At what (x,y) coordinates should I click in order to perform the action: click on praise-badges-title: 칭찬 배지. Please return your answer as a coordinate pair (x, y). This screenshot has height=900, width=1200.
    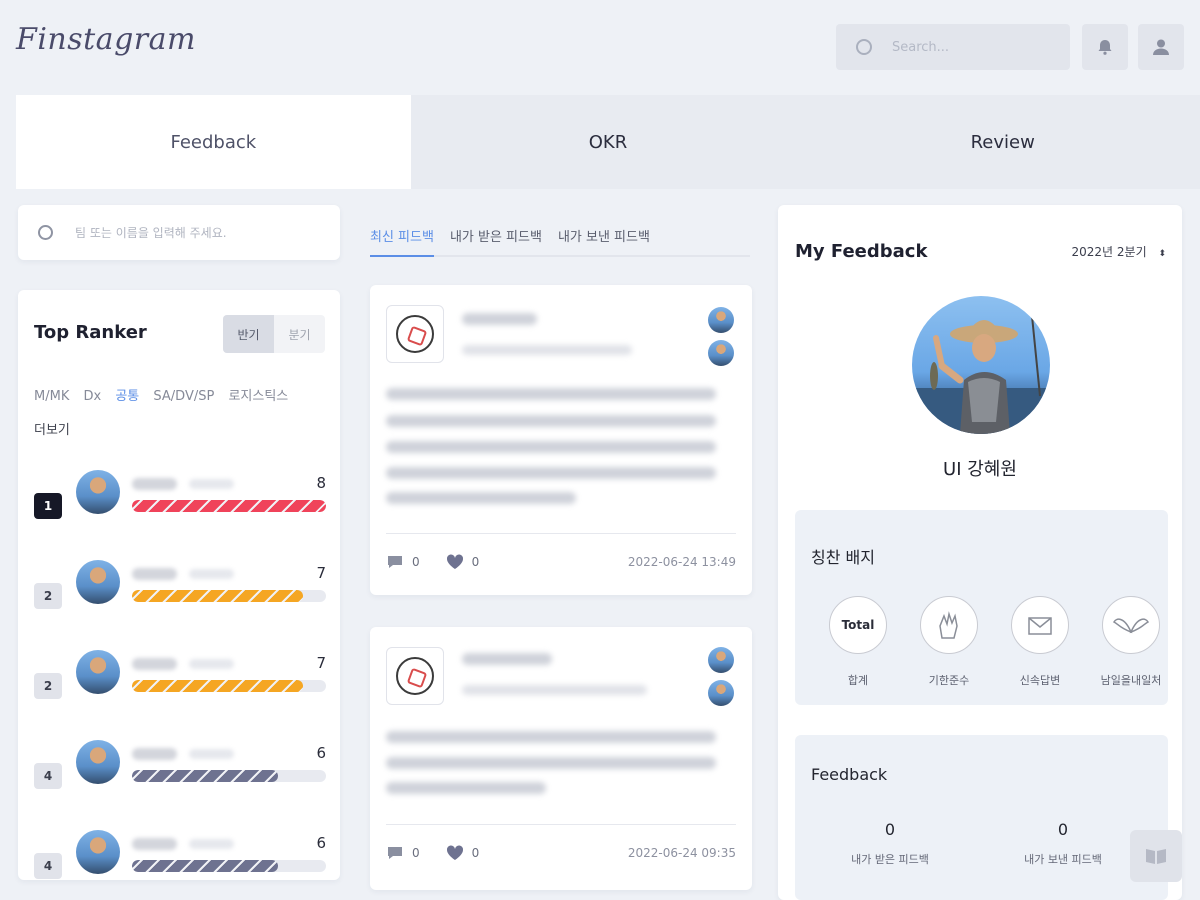
    Looking at the image, I should click on (843, 557).